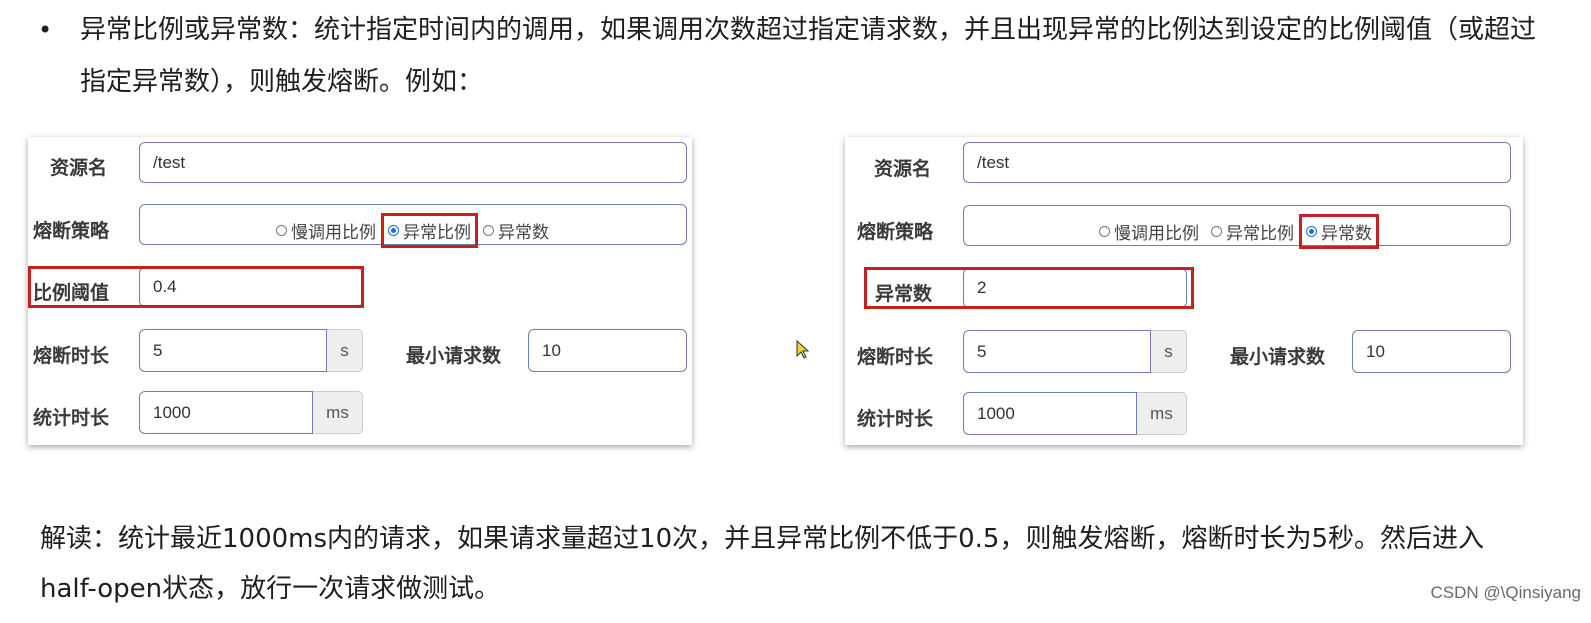 Image resolution: width=1591 pixels, height=623 pixels. I want to click on threshold-label: 比例阈值, so click(71, 293).